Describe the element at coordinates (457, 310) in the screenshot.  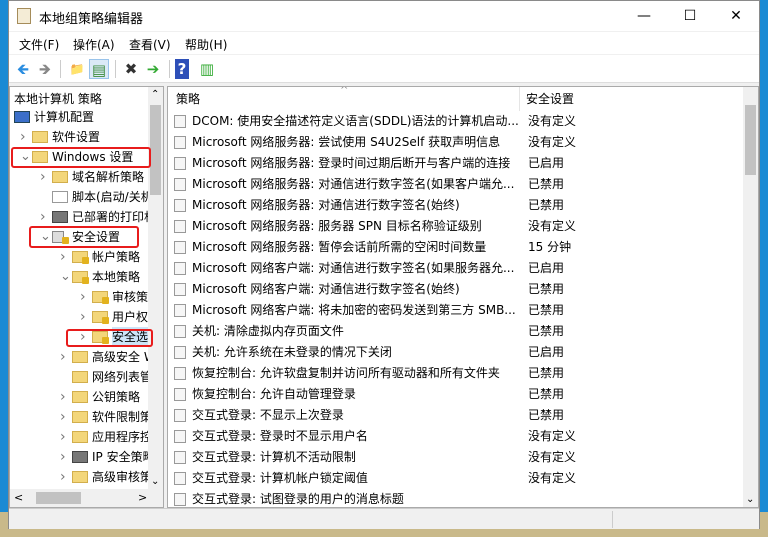
I see `policy-row: Microsoft 网络客户端: 将未加密的密码发送到第三方 SMB... 已禁用` at that location.